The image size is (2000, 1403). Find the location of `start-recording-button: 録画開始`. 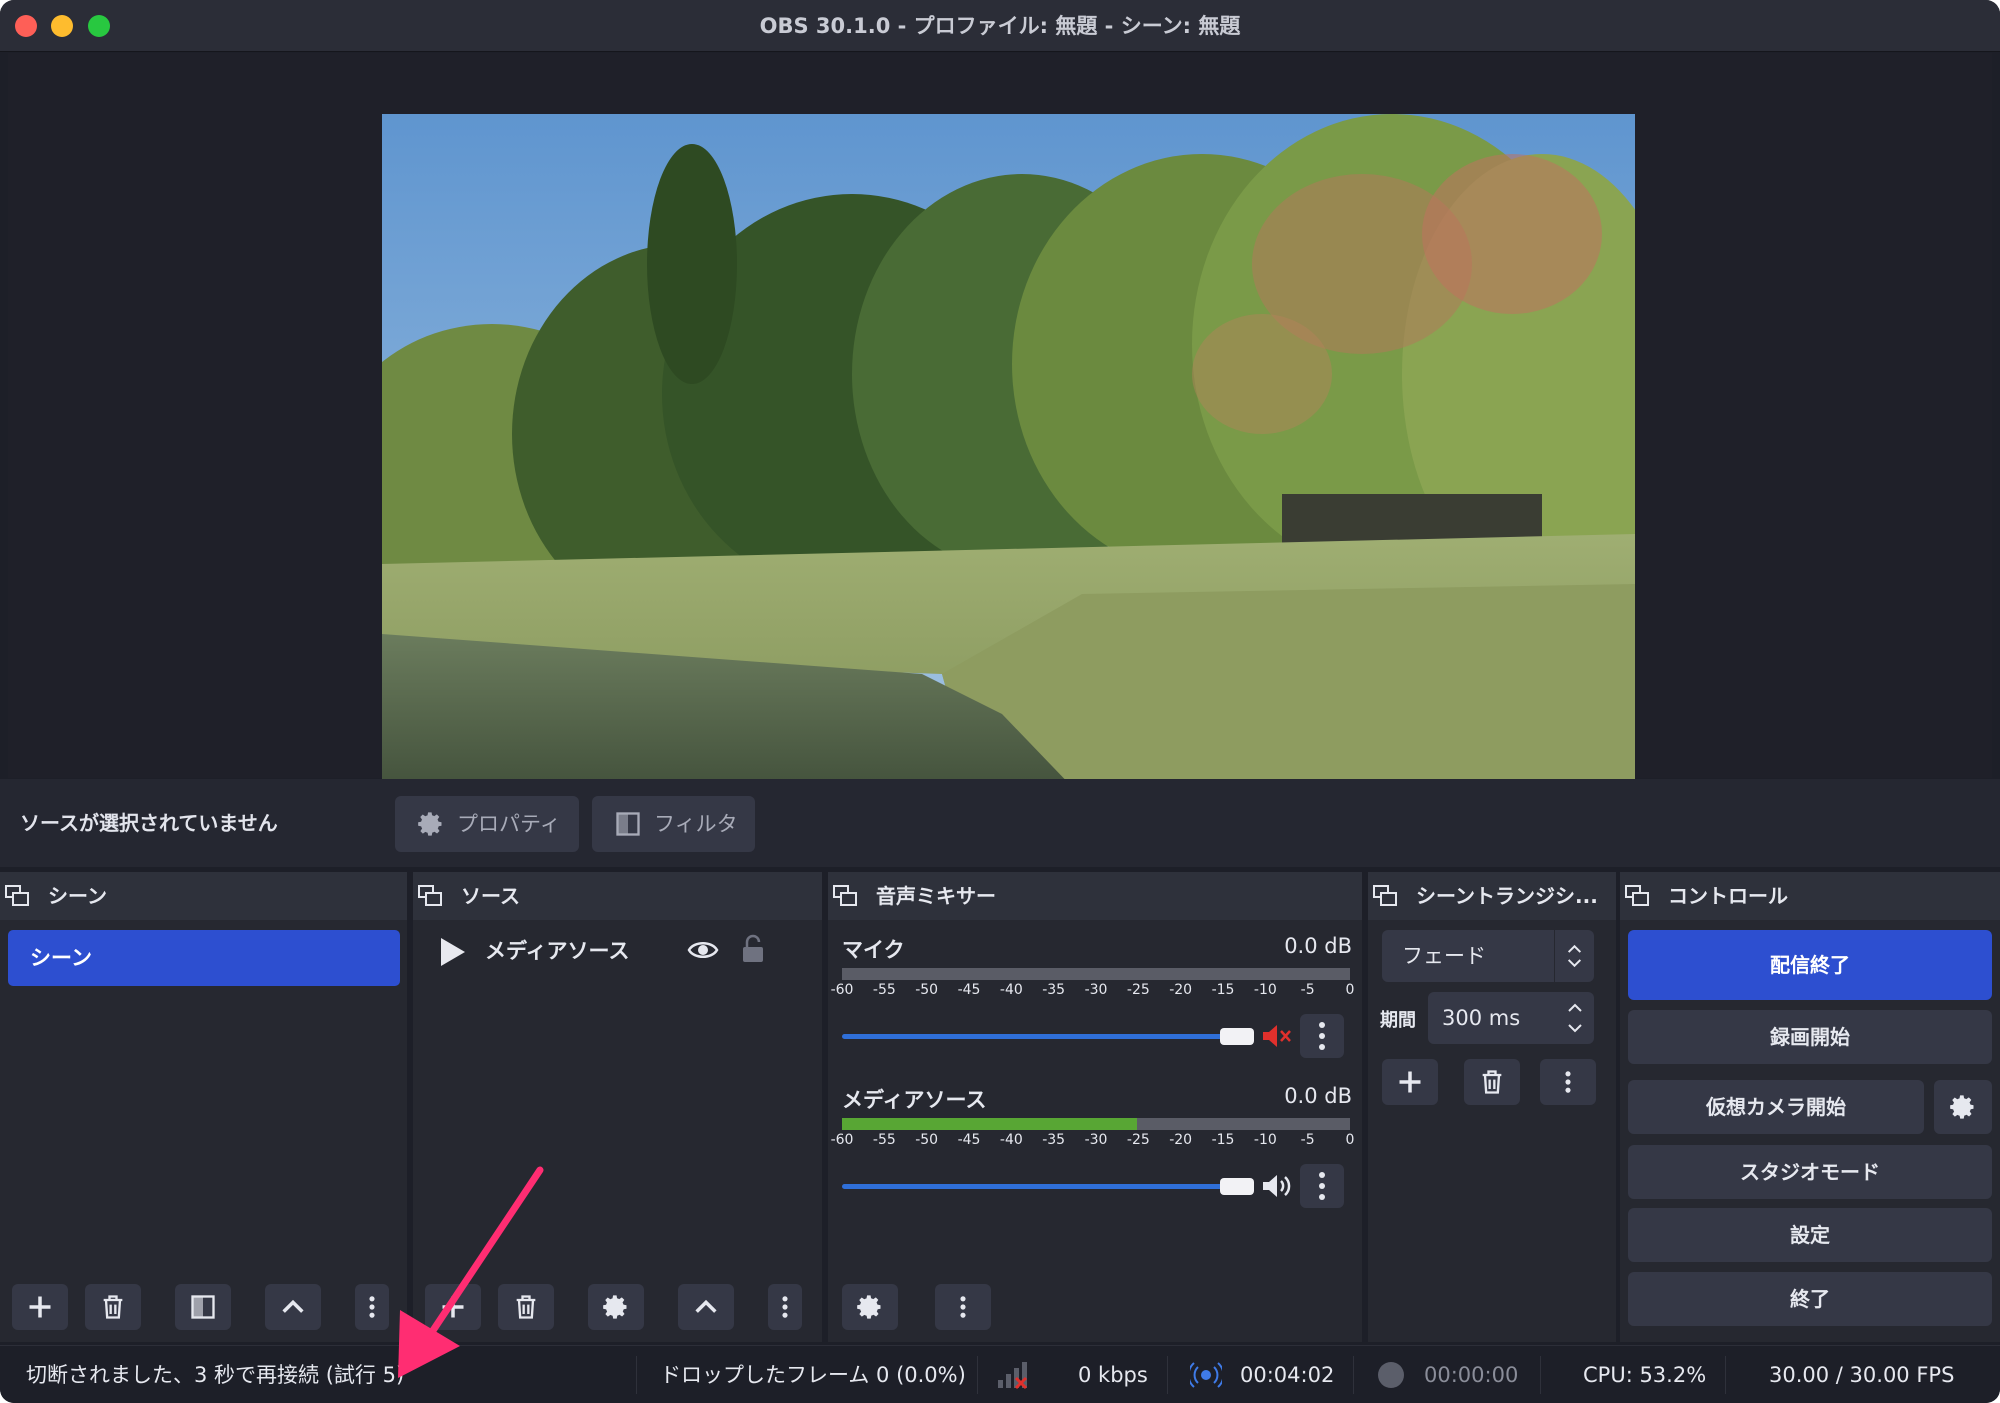

start-recording-button: 録画開始 is located at coordinates (1810, 1037).